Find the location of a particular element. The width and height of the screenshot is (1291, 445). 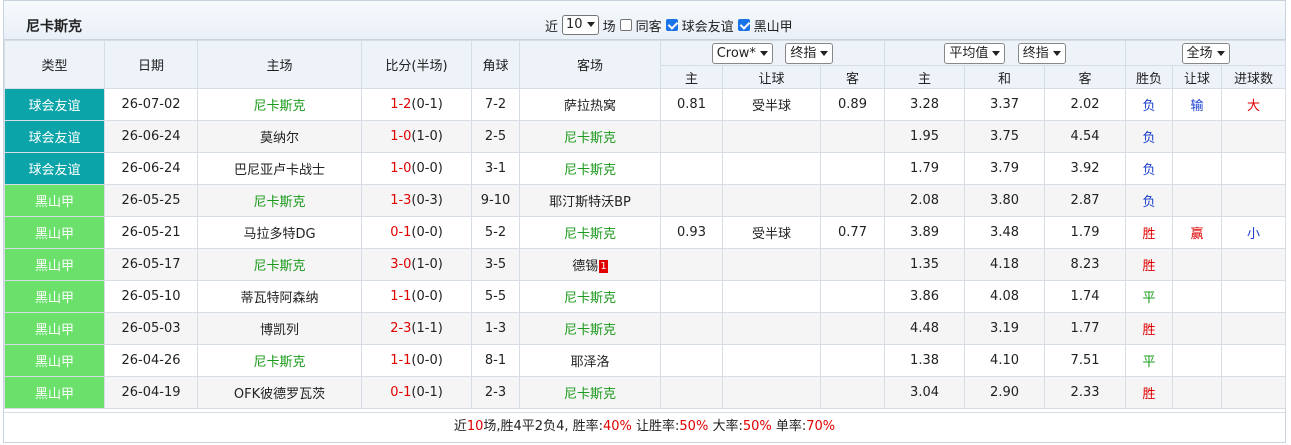

score-cell: 1-0(1-0) is located at coordinates (416, 136).